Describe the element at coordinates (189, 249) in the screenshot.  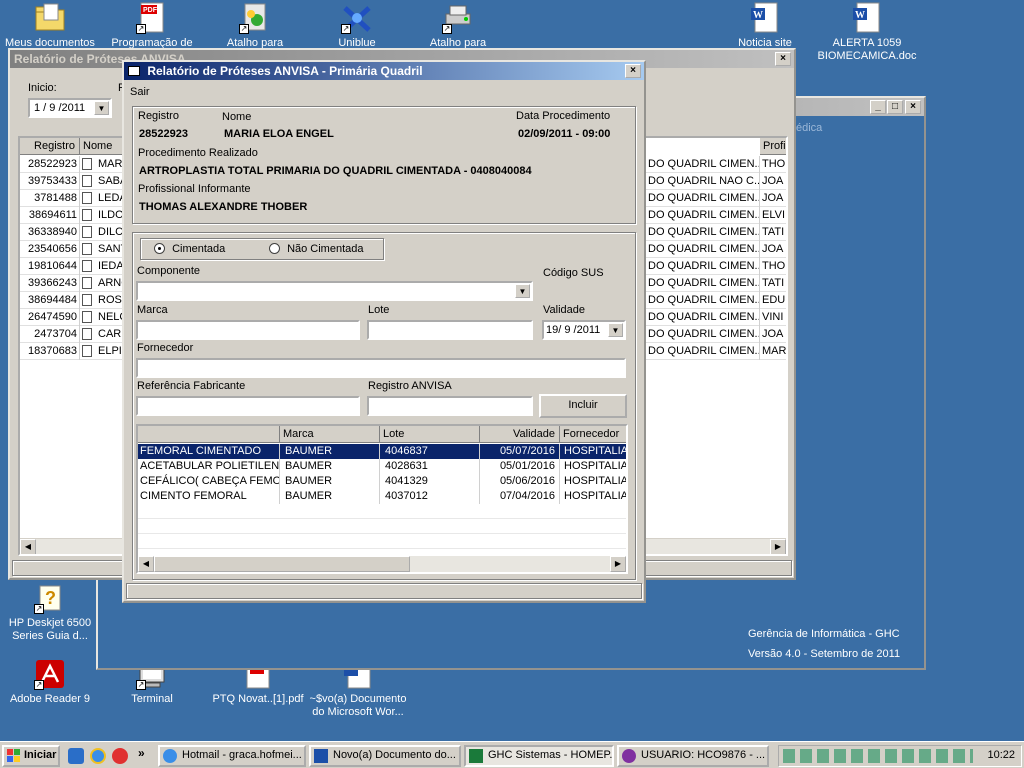
I see `radio-cimentada: Cimentada` at that location.